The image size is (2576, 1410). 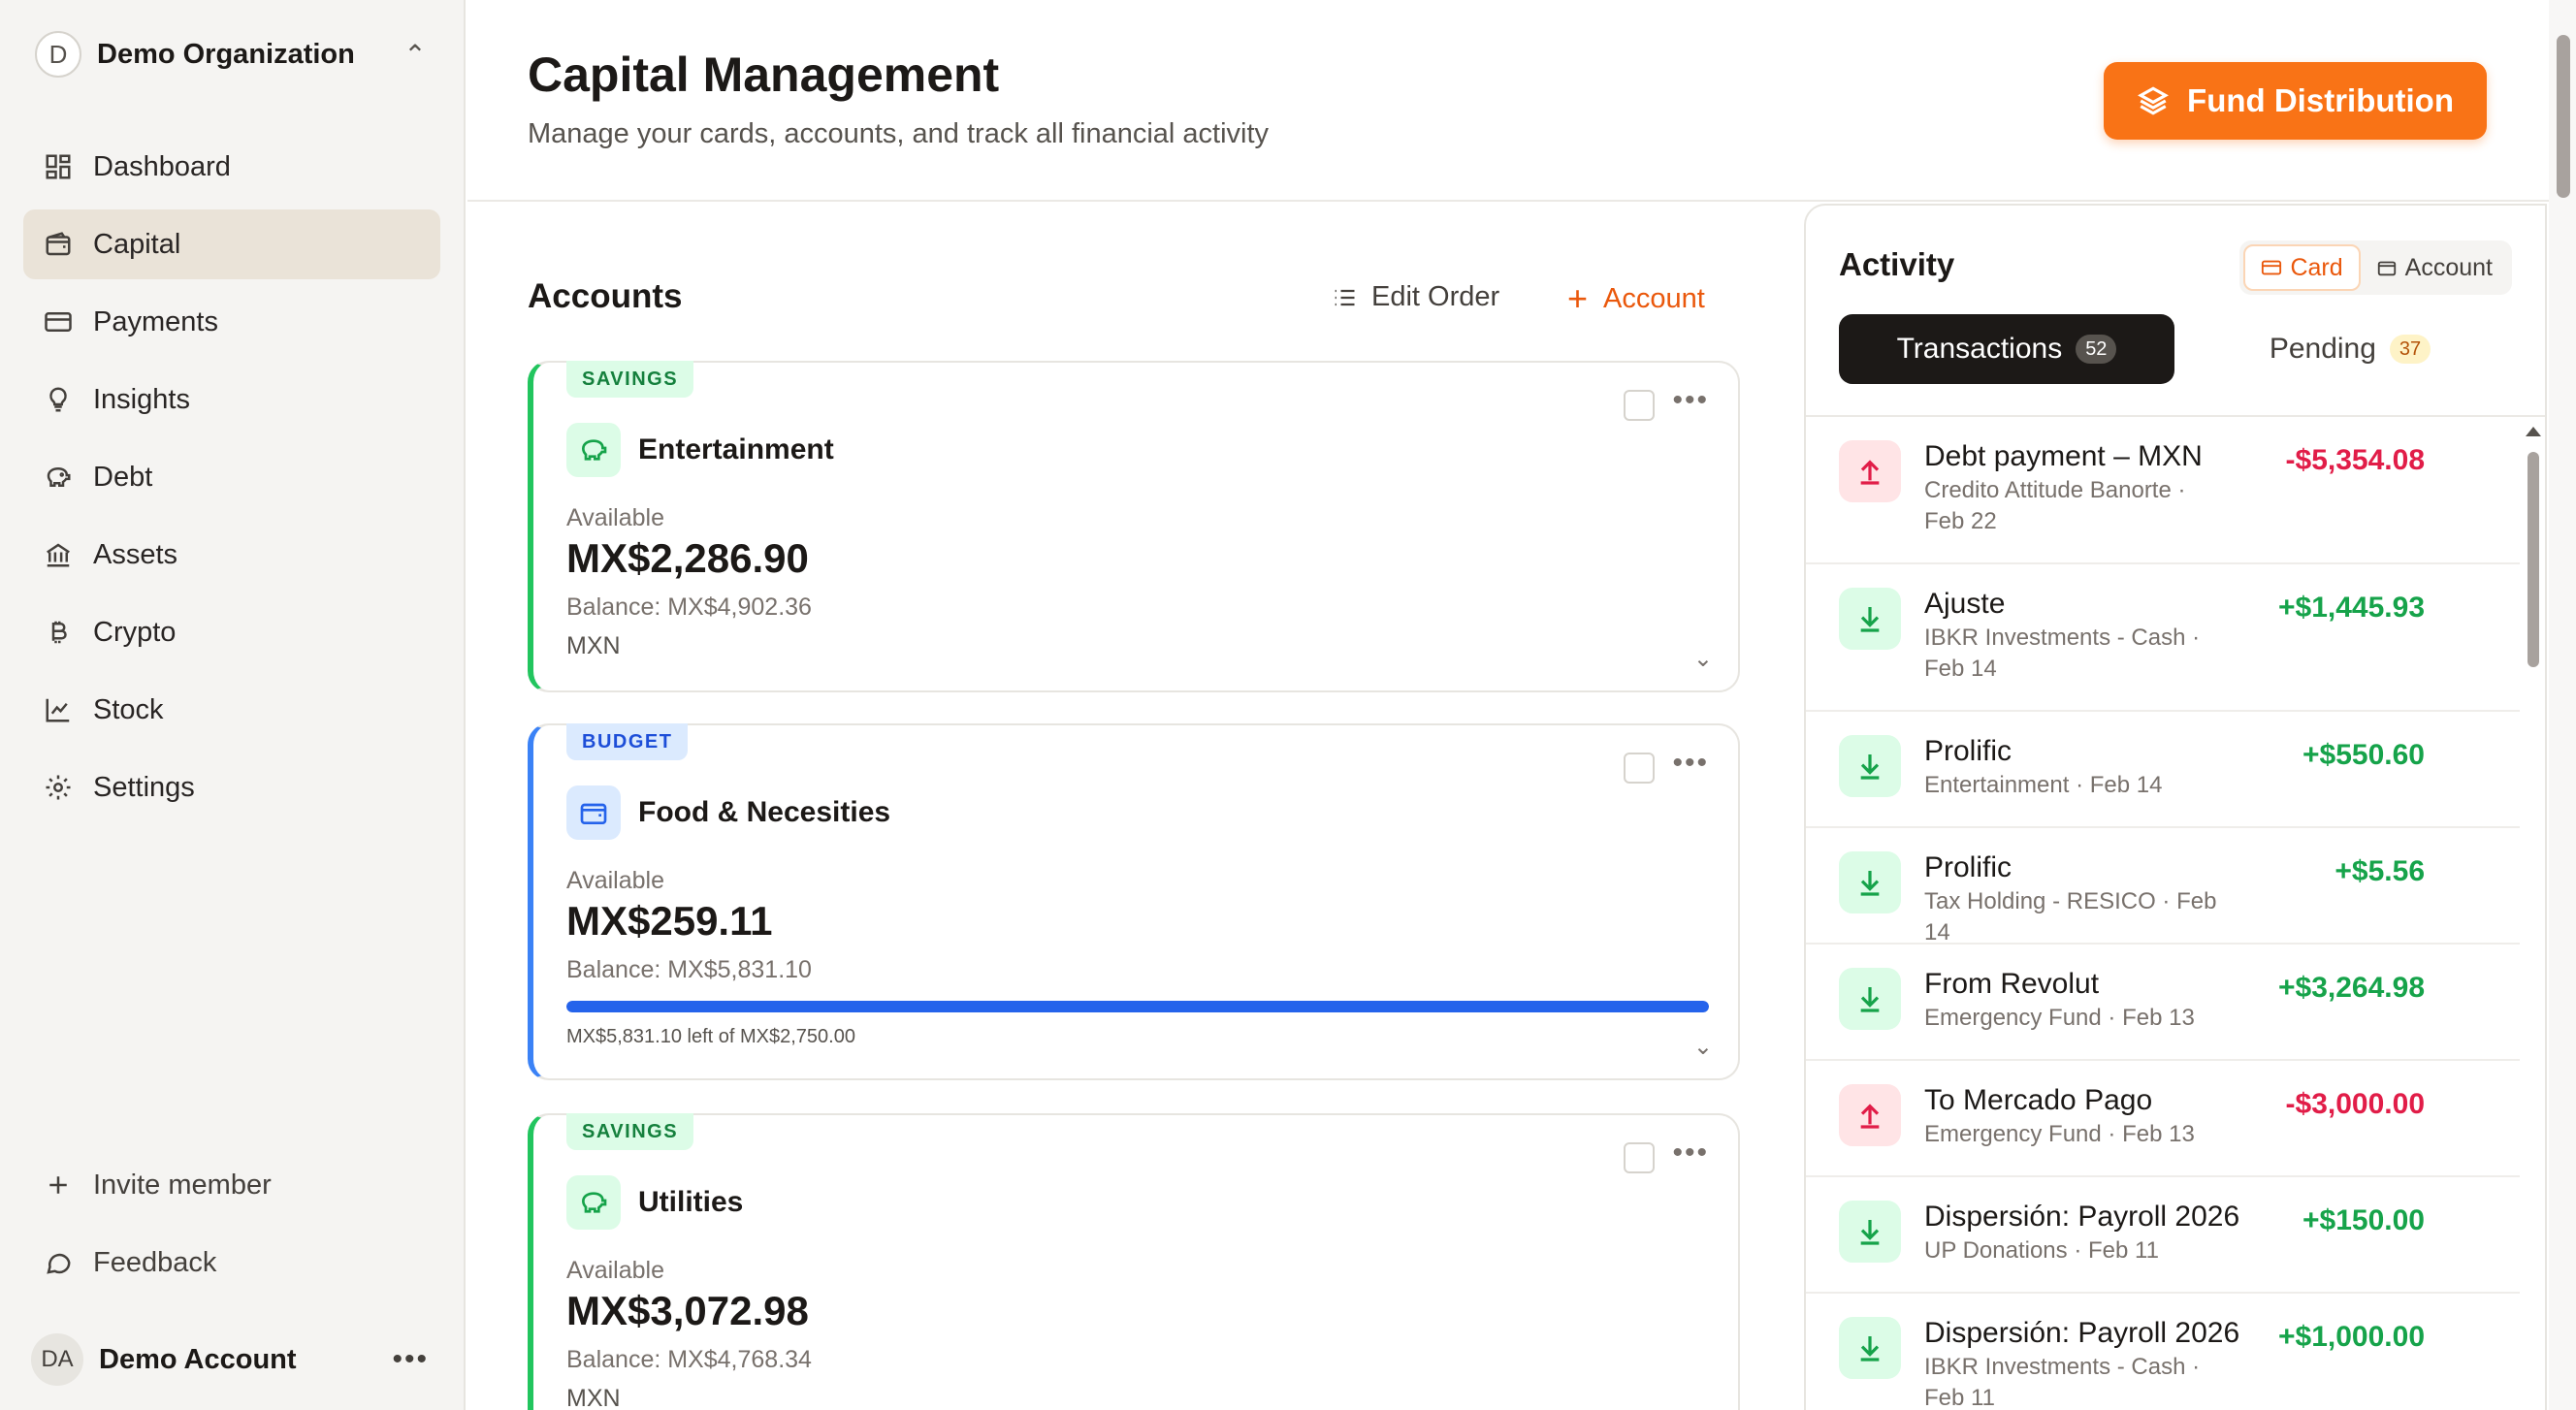 What do you see at coordinates (2355, 460) in the screenshot?
I see `transaction-amount: -$5,354.08` at bounding box center [2355, 460].